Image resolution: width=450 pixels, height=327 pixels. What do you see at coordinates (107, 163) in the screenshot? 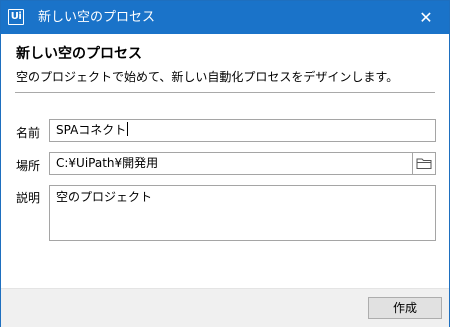
I see `location-input-value: C:¥UiPath¥開発用` at bounding box center [107, 163].